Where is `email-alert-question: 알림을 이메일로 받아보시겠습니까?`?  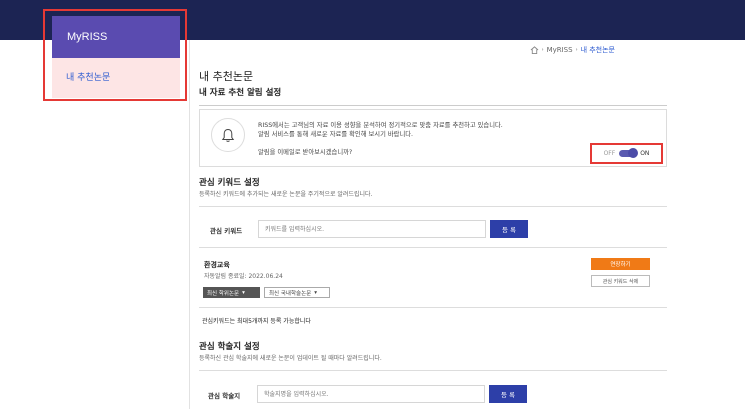 email-alert-question: 알림을 이메일로 받아보시겠습니까? is located at coordinates (305, 152).